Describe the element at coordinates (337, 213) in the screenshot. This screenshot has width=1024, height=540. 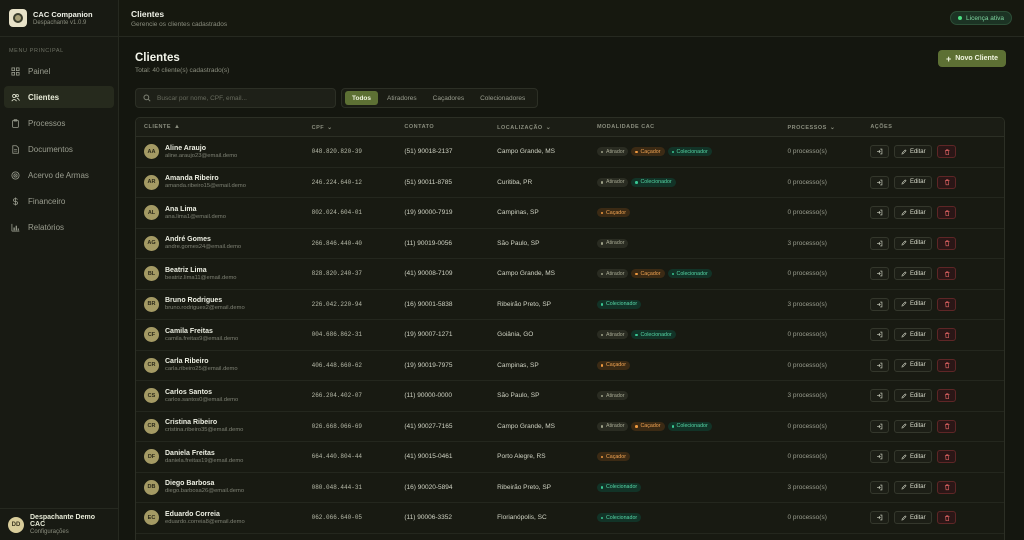
I see `cpf-cell: 802.024.604-01` at that location.